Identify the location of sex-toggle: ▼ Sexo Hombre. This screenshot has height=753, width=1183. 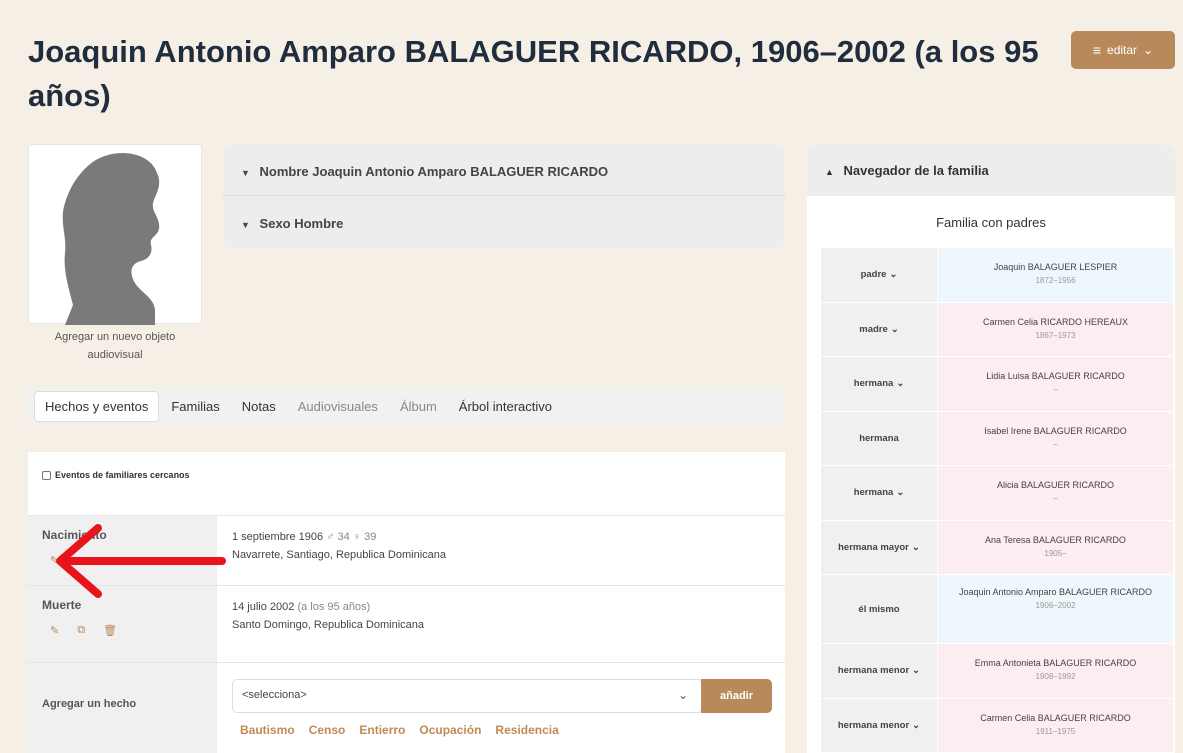
(292, 223).